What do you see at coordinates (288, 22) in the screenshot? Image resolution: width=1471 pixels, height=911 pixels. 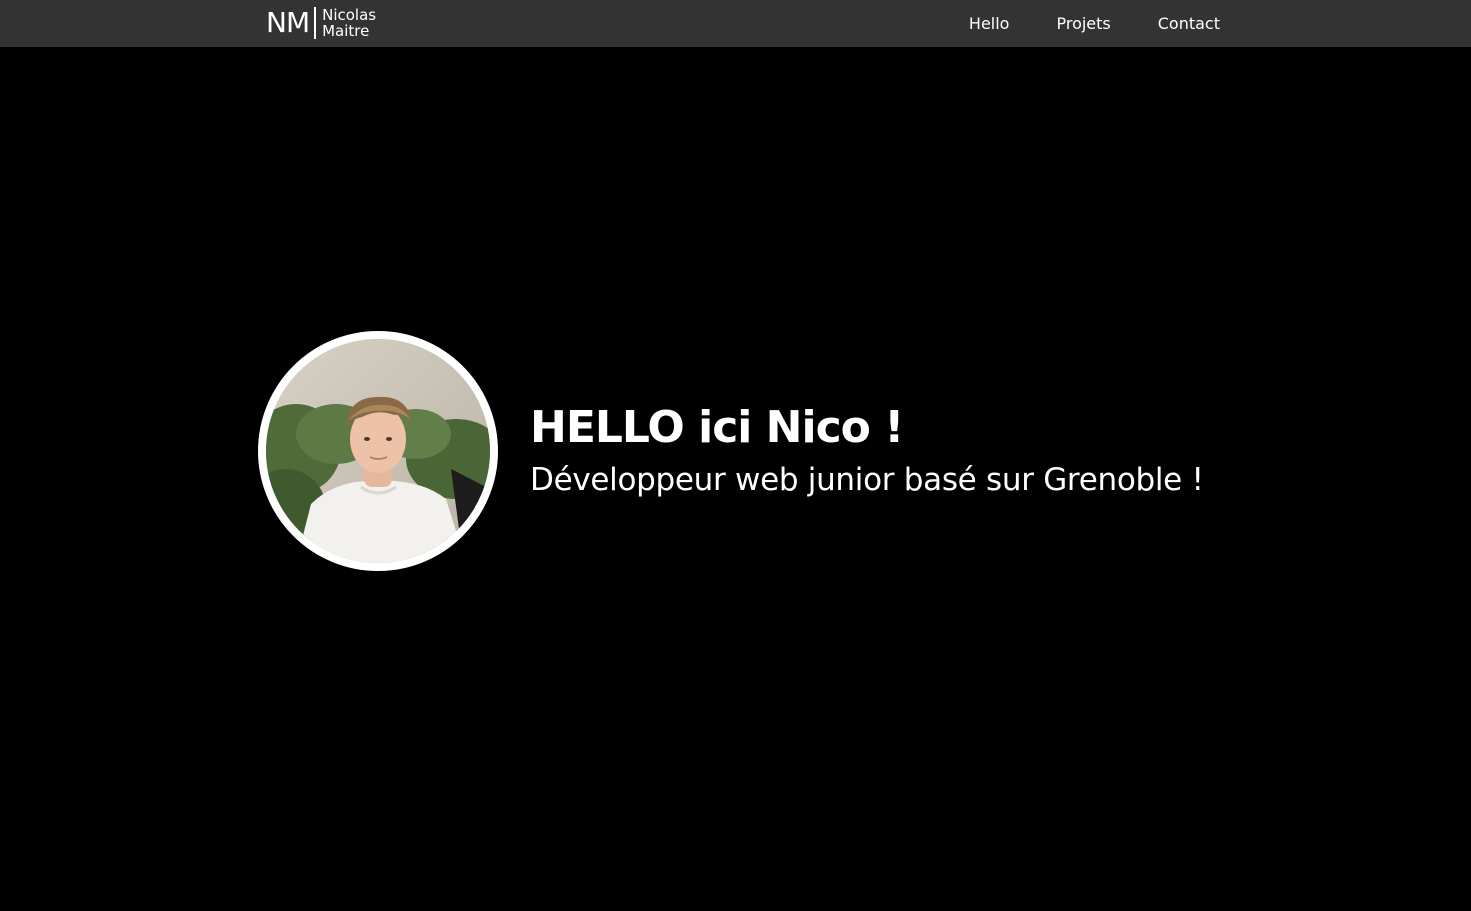 I see `logo-initials: NM` at bounding box center [288, 22].